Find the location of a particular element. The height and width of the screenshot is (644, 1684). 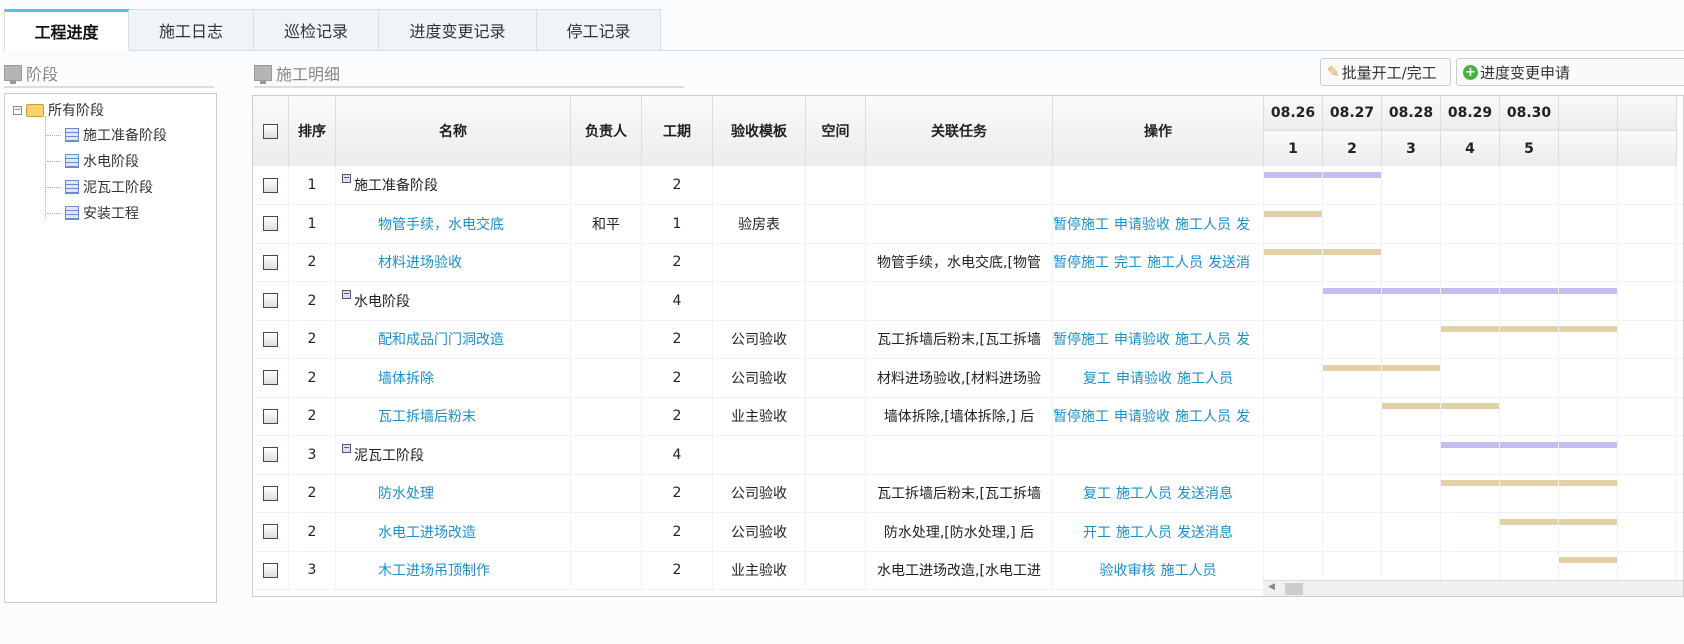

phase-row: 1− 施工准备阶段 2 is located at coordinates (968, 185).